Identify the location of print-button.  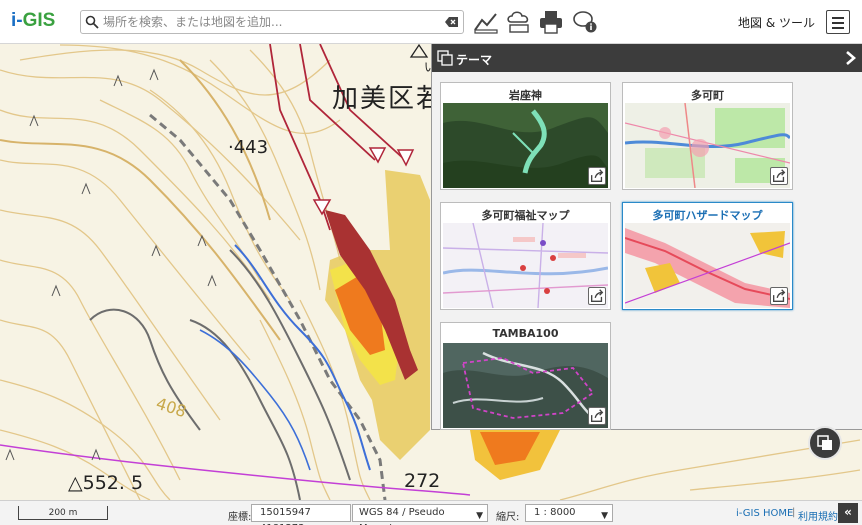
(551, 22).